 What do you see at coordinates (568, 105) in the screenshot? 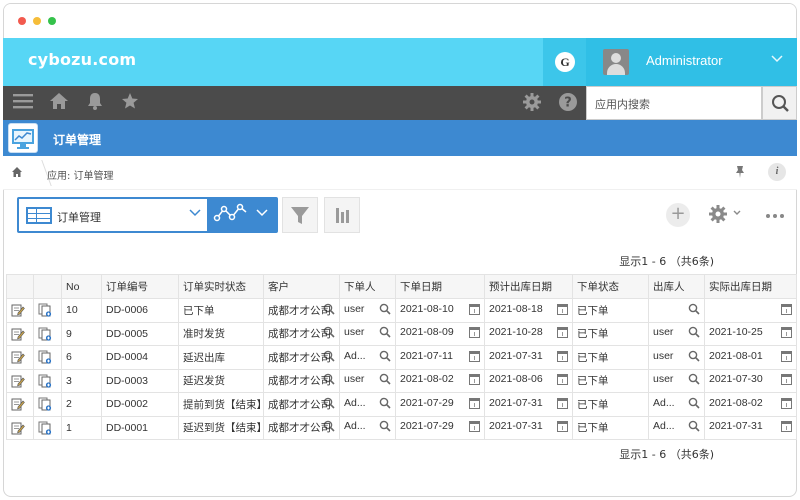
I see `help-icon: ?` at bounding box center [568, 105].